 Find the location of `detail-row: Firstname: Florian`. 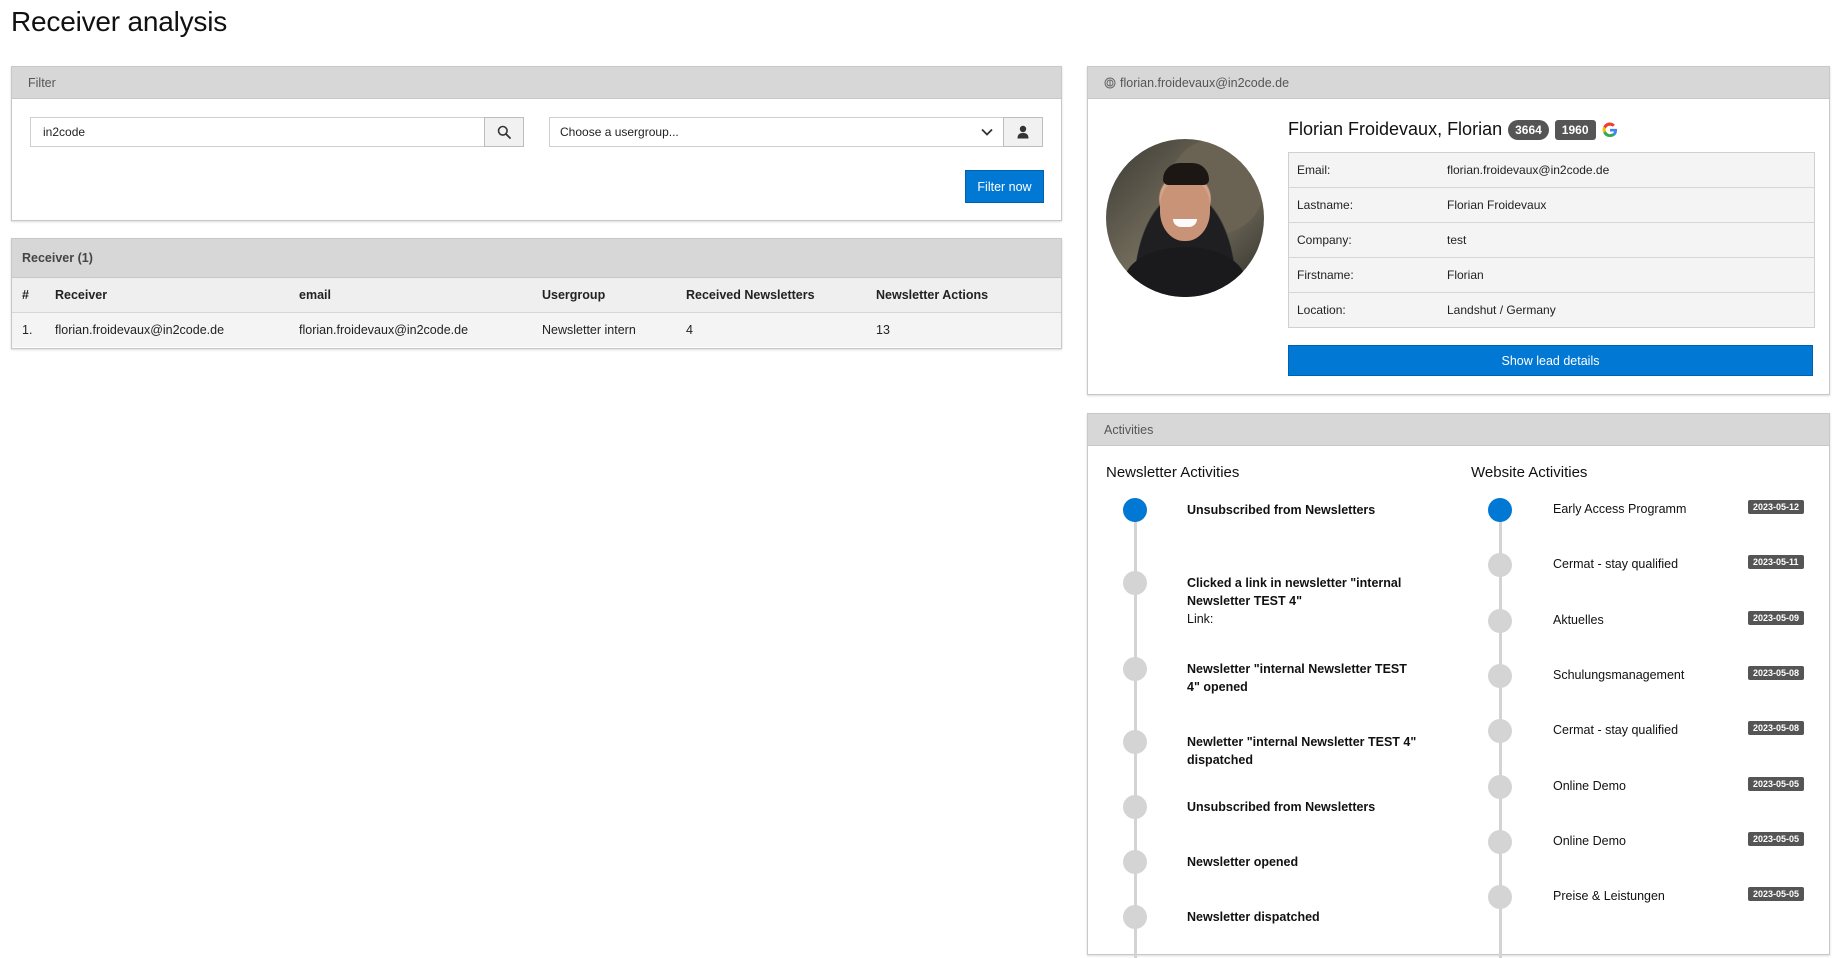

detail-row: Firstname: Florian is located at coordinates (1551, 275).